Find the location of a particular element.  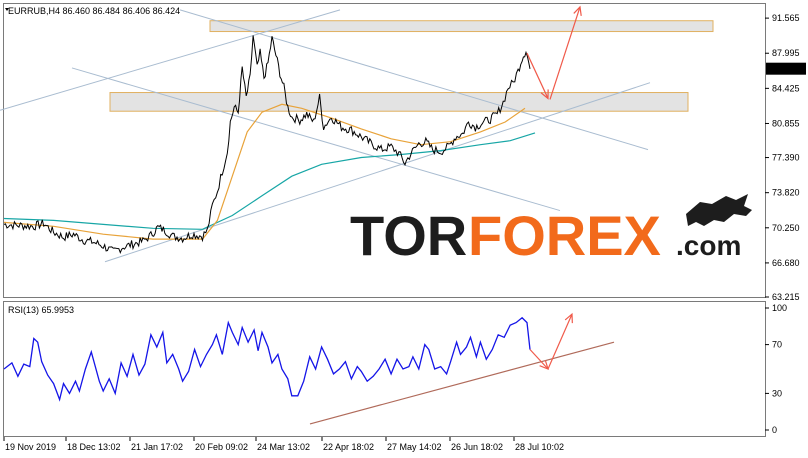

price-tick-label: 91.565 is located at coordinates (786, 18).